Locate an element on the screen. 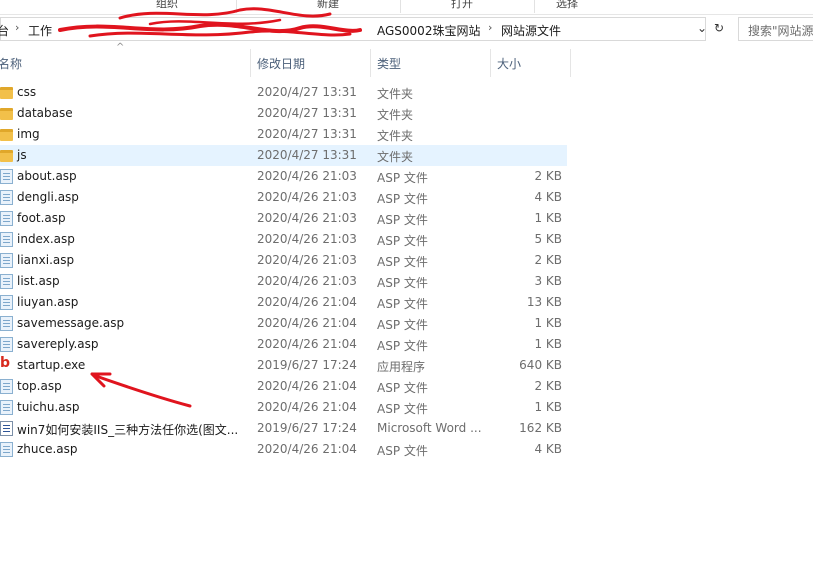 The image size is (813, 588). file-row: about.asp 2020/4/26 21:03 ASP 文件 2 KB is located at coordinates (283, 176).